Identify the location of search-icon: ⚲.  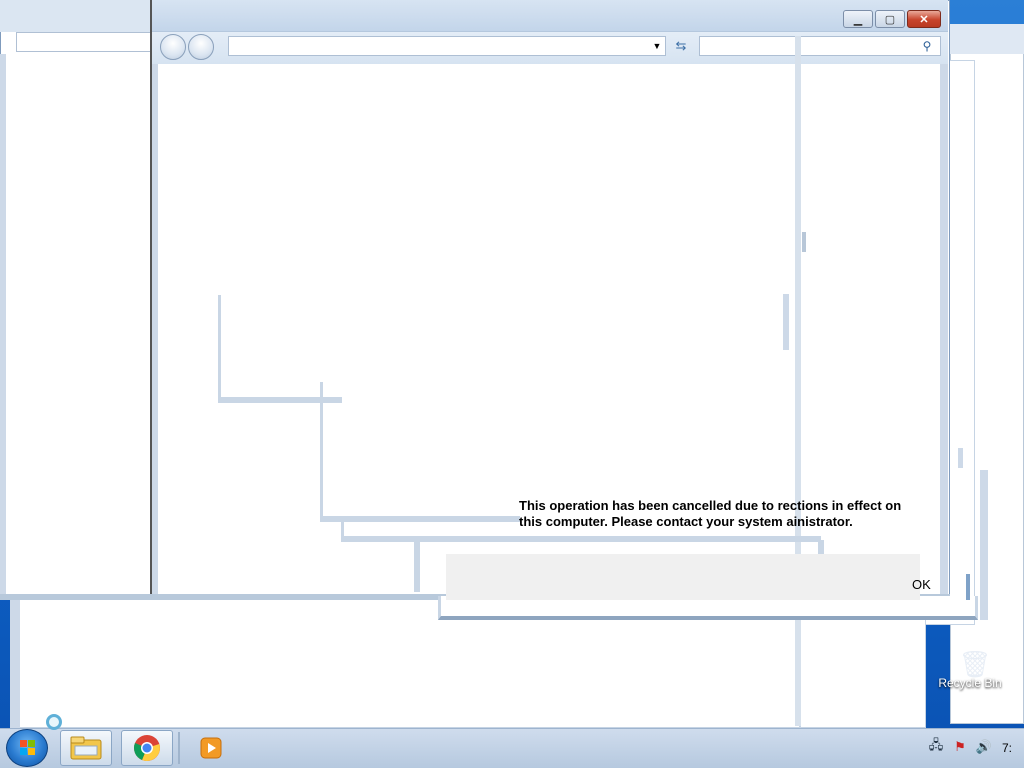
(927, 46).